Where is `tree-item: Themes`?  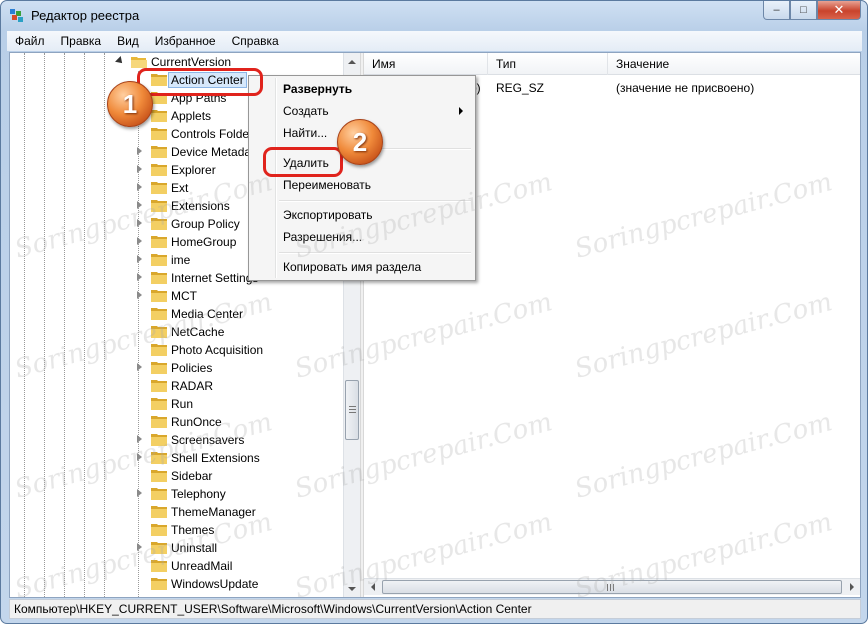
tree-item: Themes is located at coordinates (185, 530).